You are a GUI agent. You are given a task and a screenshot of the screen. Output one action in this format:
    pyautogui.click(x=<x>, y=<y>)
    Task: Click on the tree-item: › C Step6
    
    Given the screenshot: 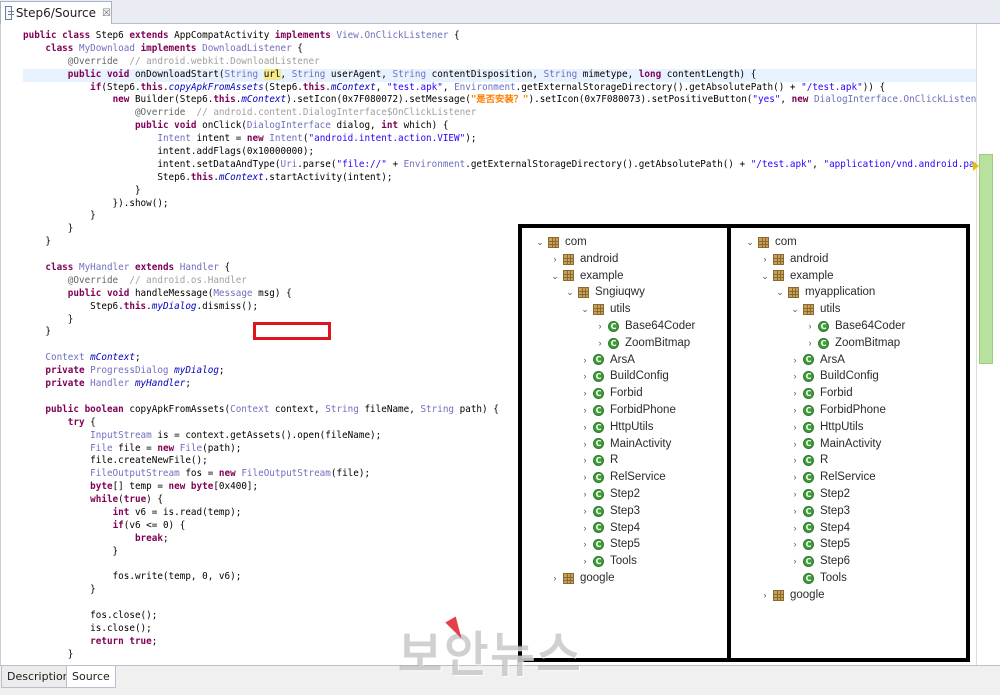 What is the action you would take?
    pyautogui.click(x=855, y=561)
    